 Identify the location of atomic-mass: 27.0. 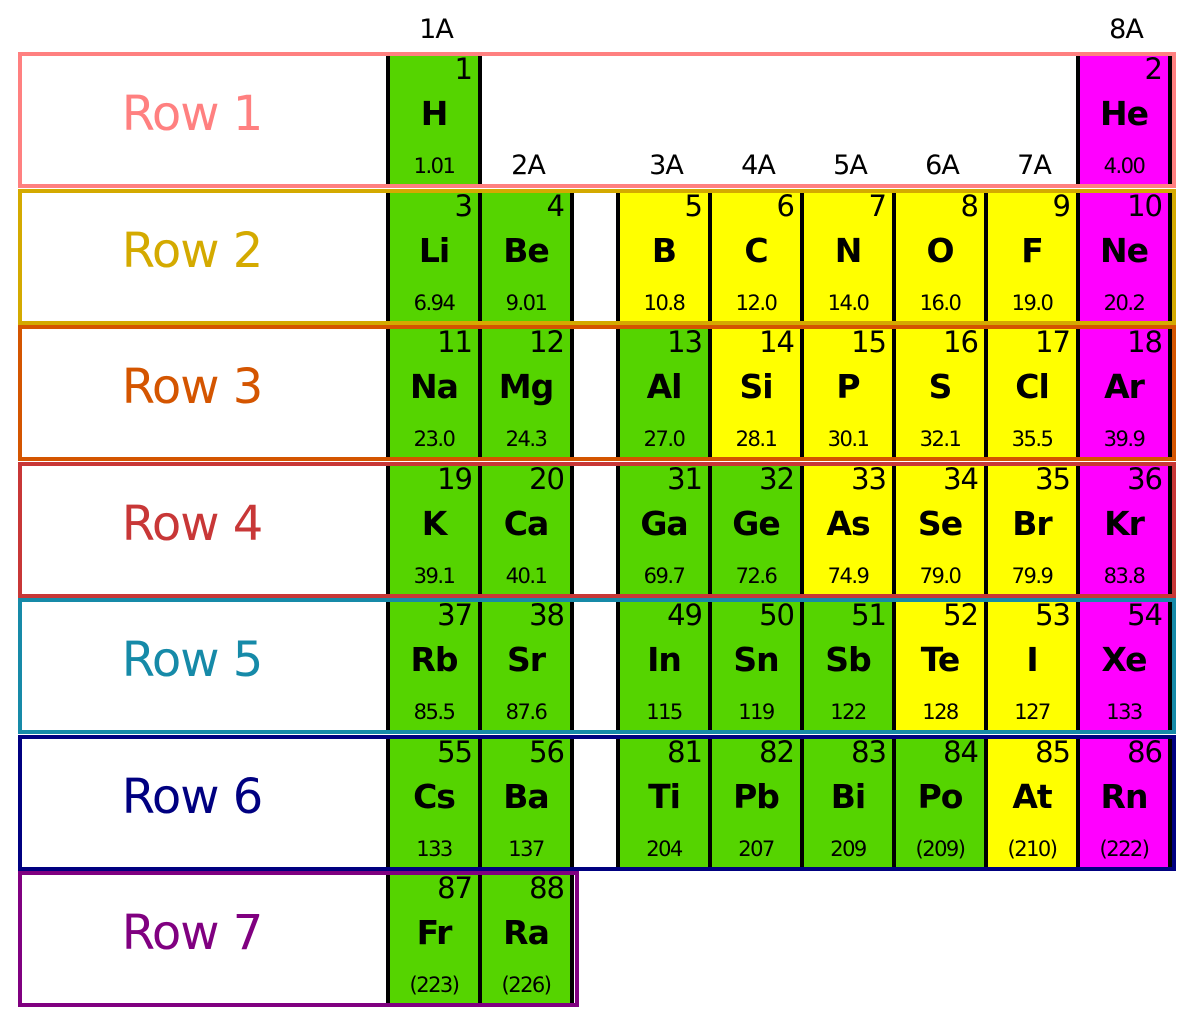
(664, 439).